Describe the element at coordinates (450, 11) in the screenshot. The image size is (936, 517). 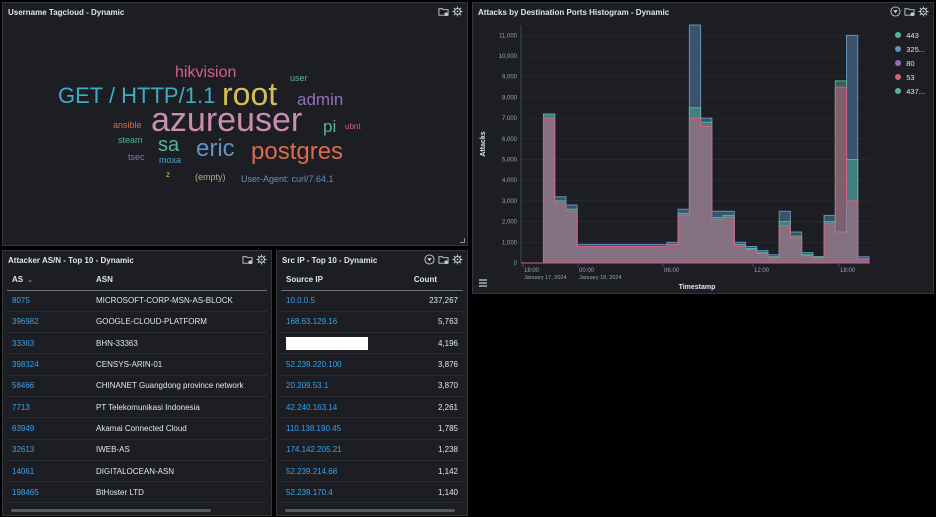
I see `panel-toolbar` at that location.